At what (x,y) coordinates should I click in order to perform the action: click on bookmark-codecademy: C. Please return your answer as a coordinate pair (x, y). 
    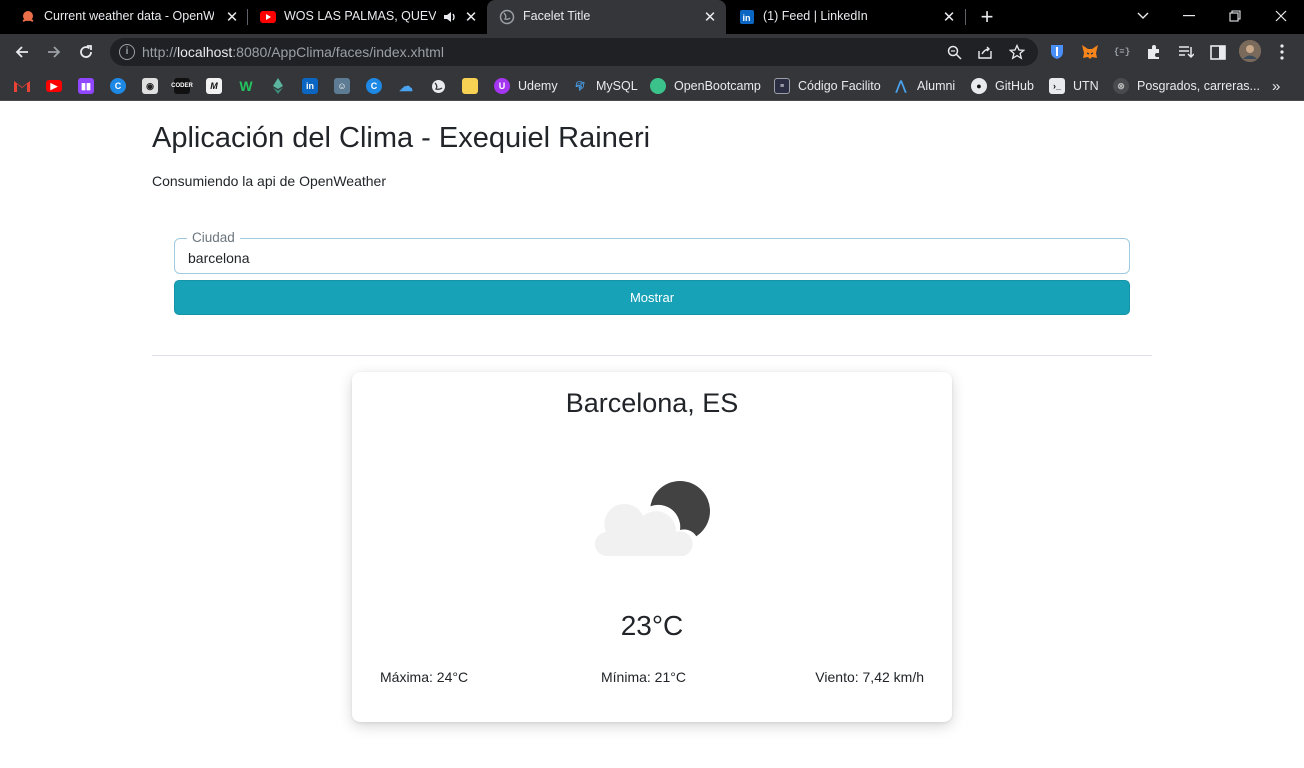
    Looking at the image, I should click on (118, 86).